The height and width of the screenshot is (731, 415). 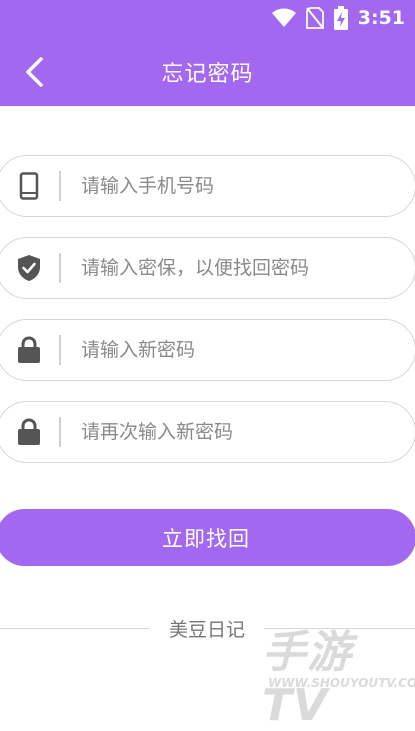 What do you see at coordinates (207, 74) in the screenshot?
I see `page-title: 忘记密码` at bounding box center [207, 74].